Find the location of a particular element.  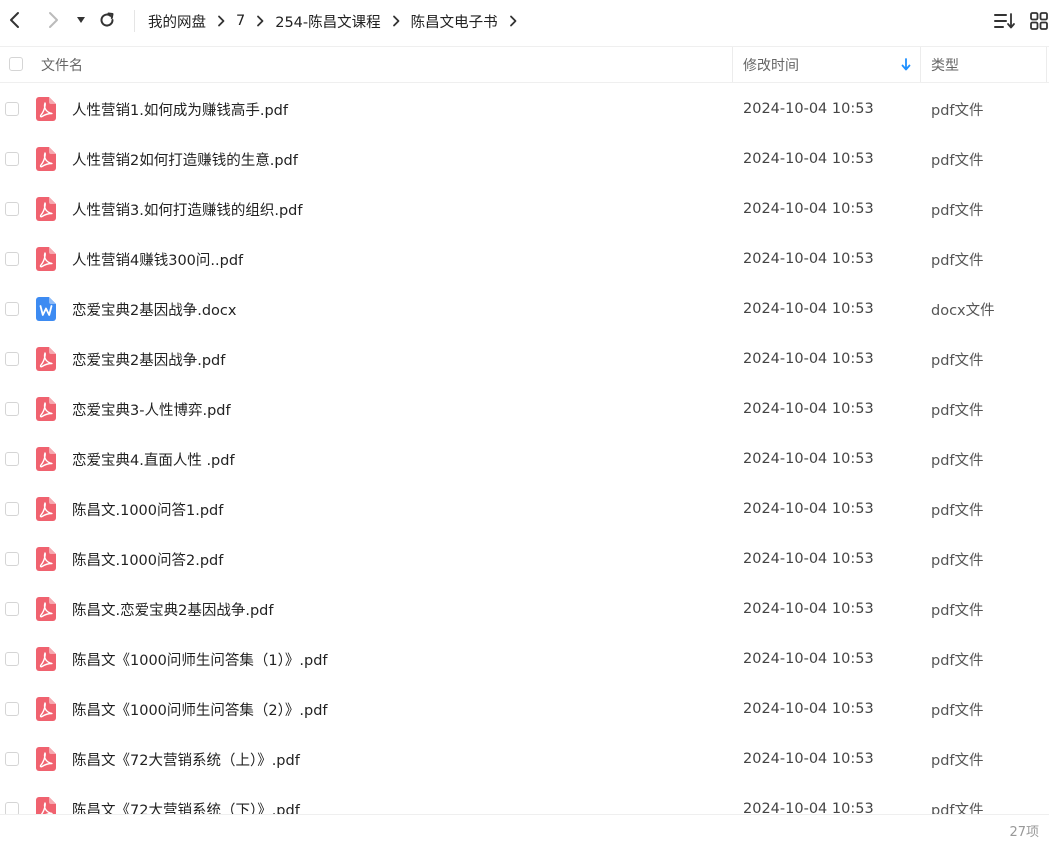

toolbar: 我的网盘 7 254-陈昌文课程 陈昌文电子书 is located at coordinates (524, 21).